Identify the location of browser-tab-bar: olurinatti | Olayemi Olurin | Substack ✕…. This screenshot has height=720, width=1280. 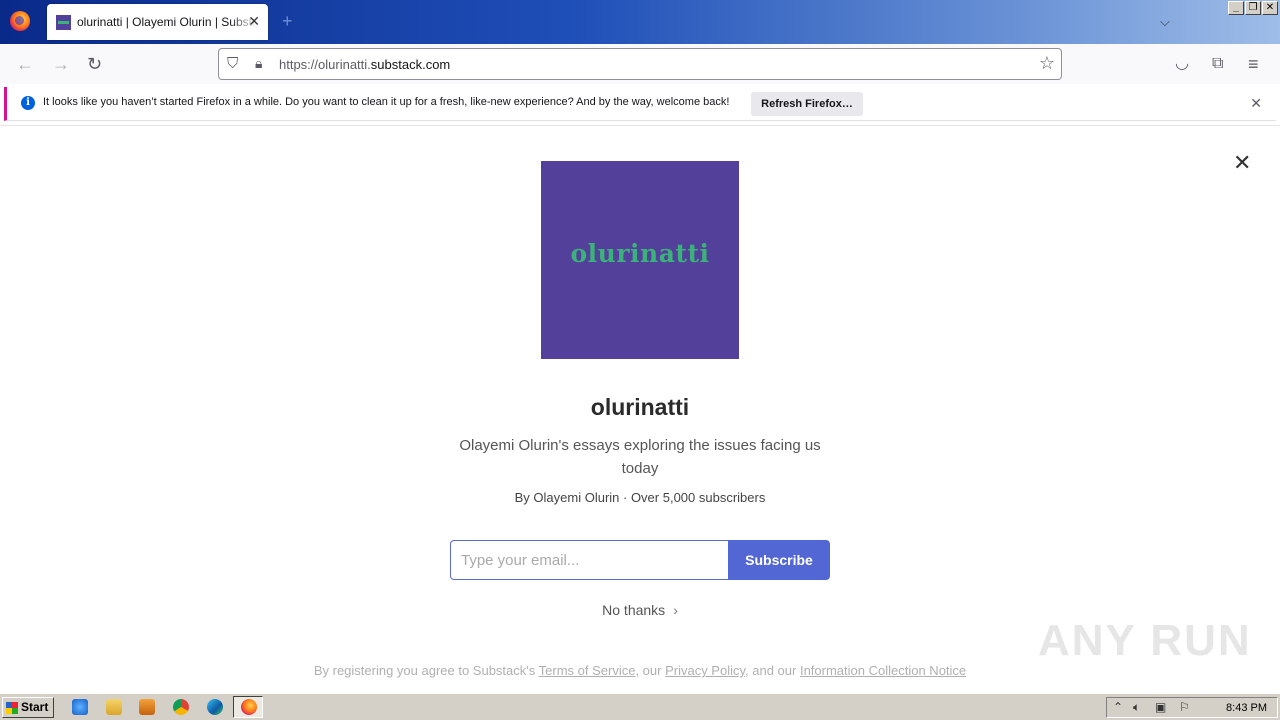
(640, 22).